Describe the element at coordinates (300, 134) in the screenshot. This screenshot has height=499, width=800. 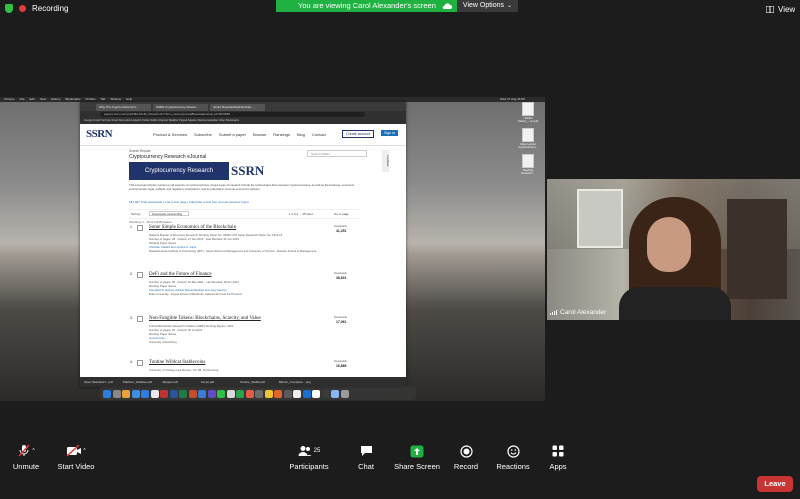
I see `ssrn-nav-item: Blog` at that location.